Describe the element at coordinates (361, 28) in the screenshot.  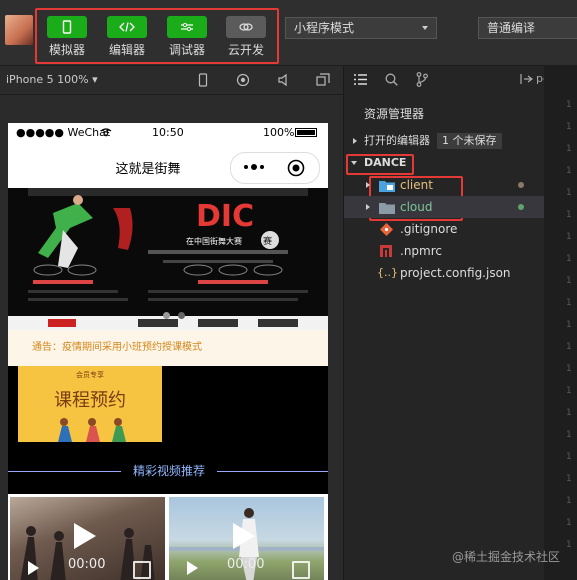
I see `mode-select: 小程序模式` at that location.